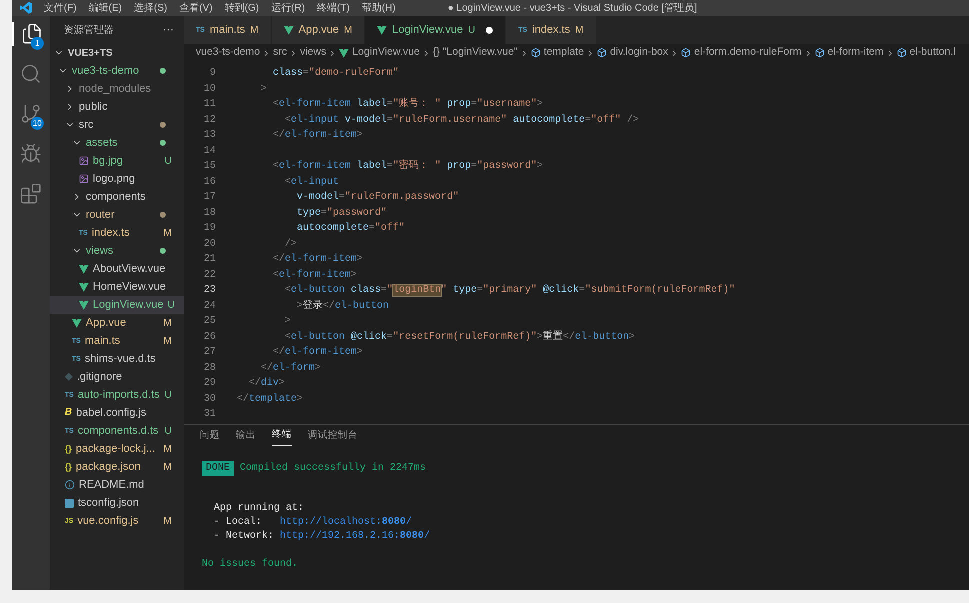  I want to click on file-name: views, so click(100, 251).